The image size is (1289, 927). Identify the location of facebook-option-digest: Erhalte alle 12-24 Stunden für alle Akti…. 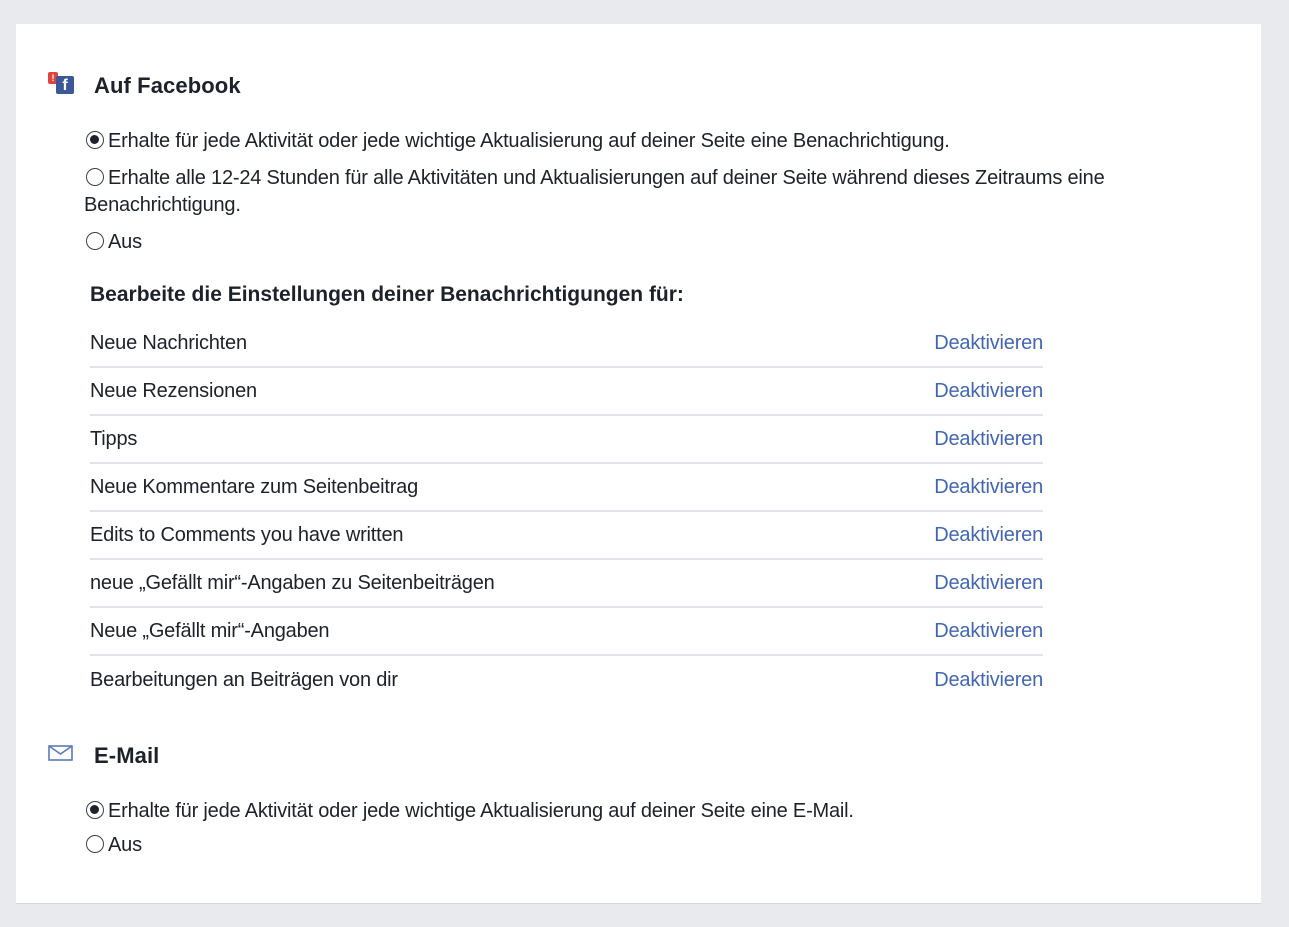
(664, 192).